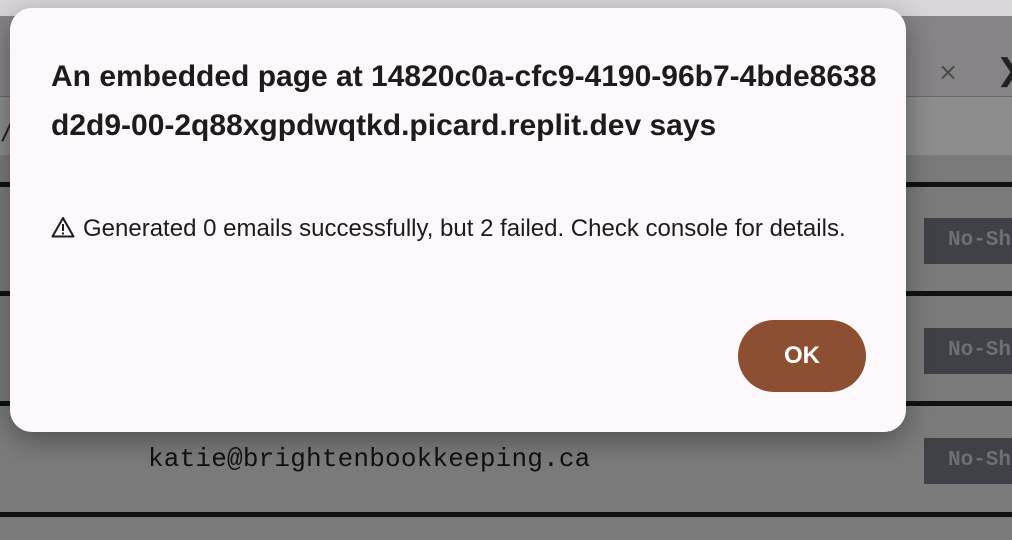 This screenshot has width=1012, height=540. Describe the element at coordinates (1004, 71) in the screenshot. I see `chevron-right-icon: ❯` at that location.